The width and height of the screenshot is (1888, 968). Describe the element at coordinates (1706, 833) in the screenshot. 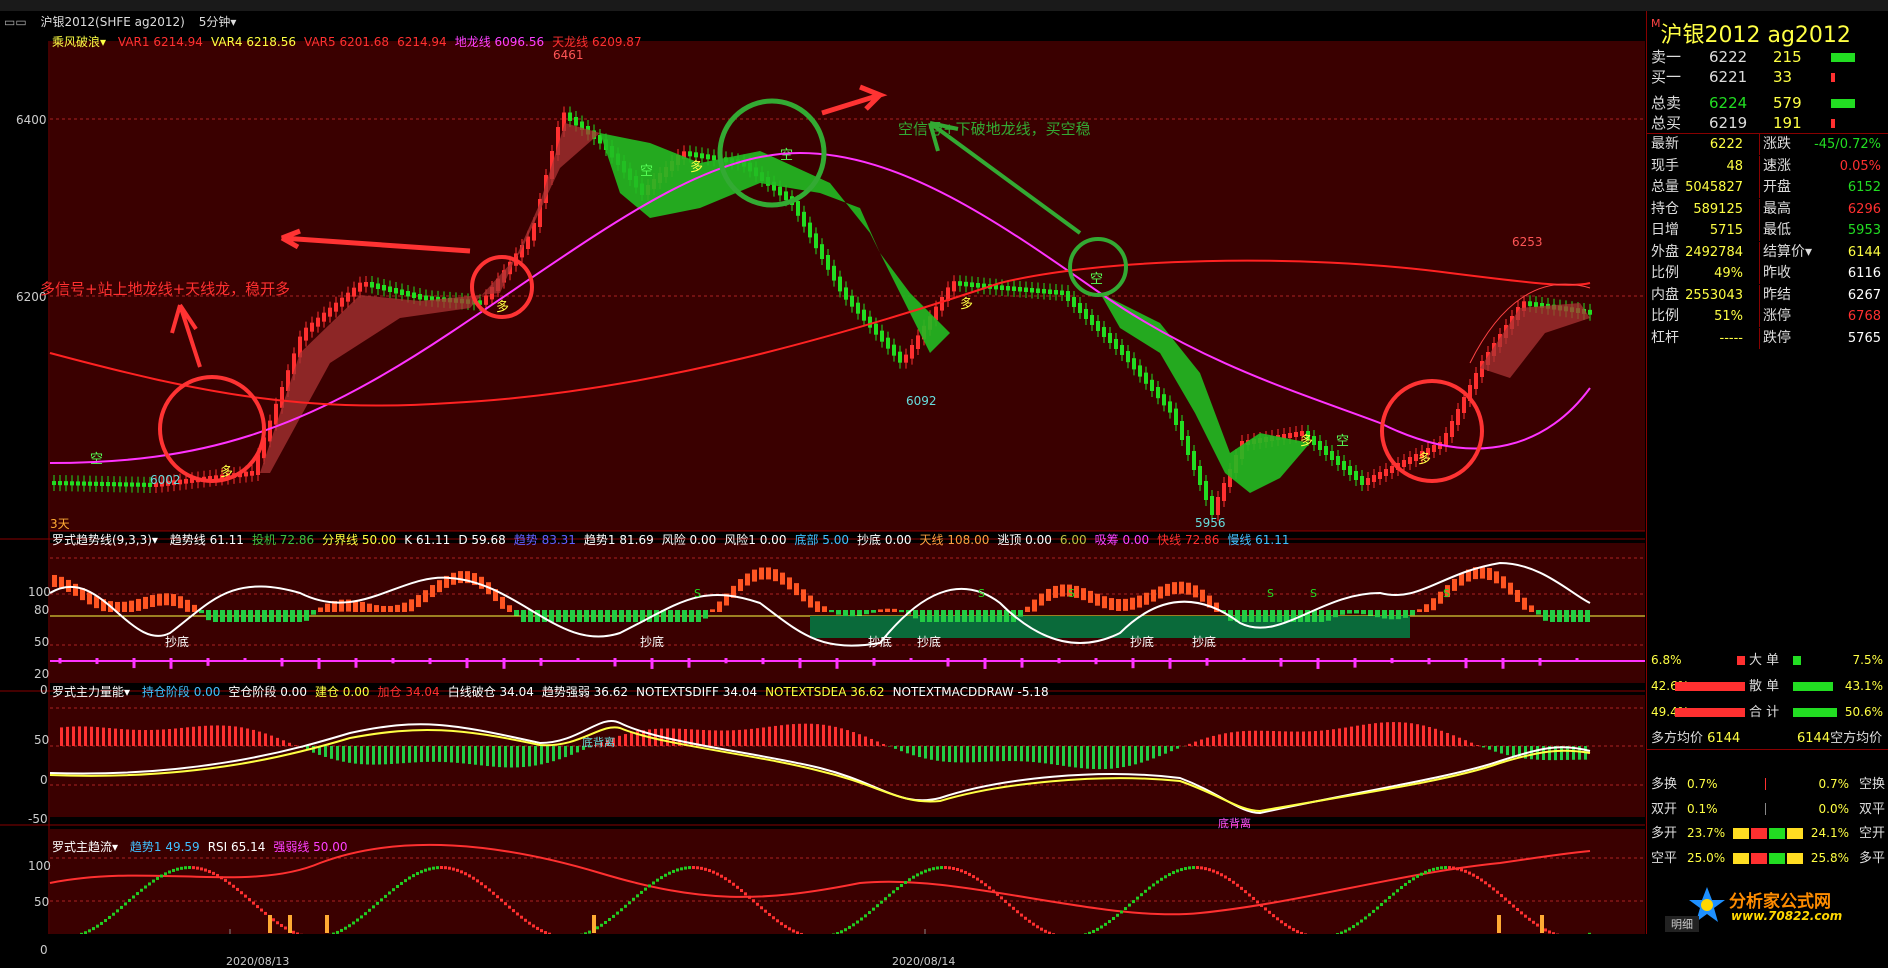

I see `change-value: 23.7%` at that location.